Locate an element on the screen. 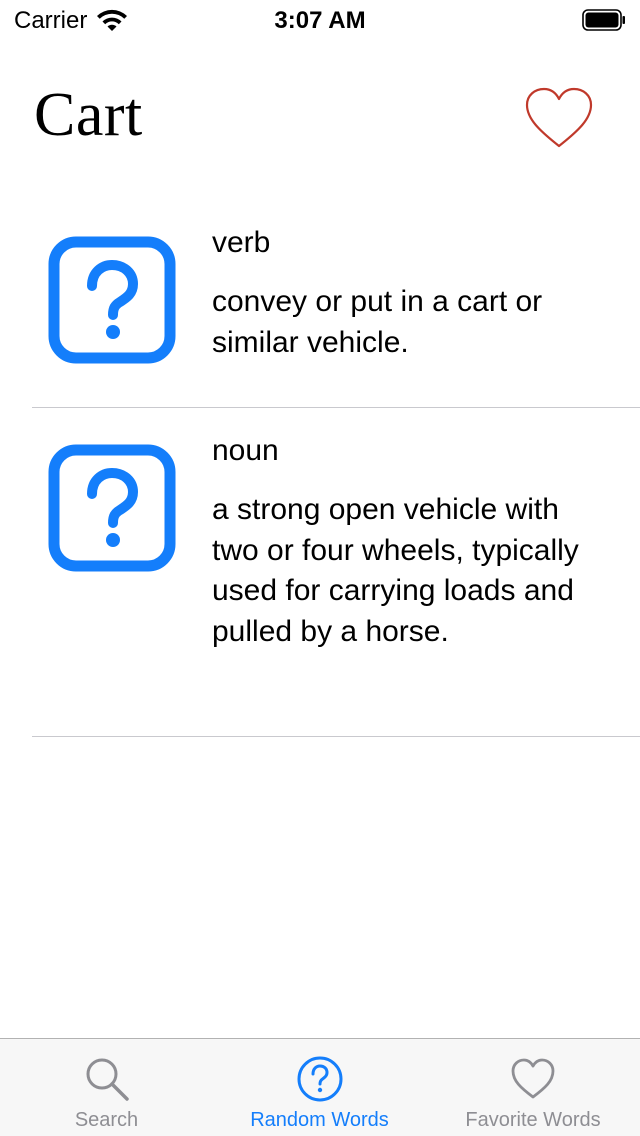 The width and height of the screenshot is (640, 1136). favorite-heart-icon is located at coordinates (559, 119).